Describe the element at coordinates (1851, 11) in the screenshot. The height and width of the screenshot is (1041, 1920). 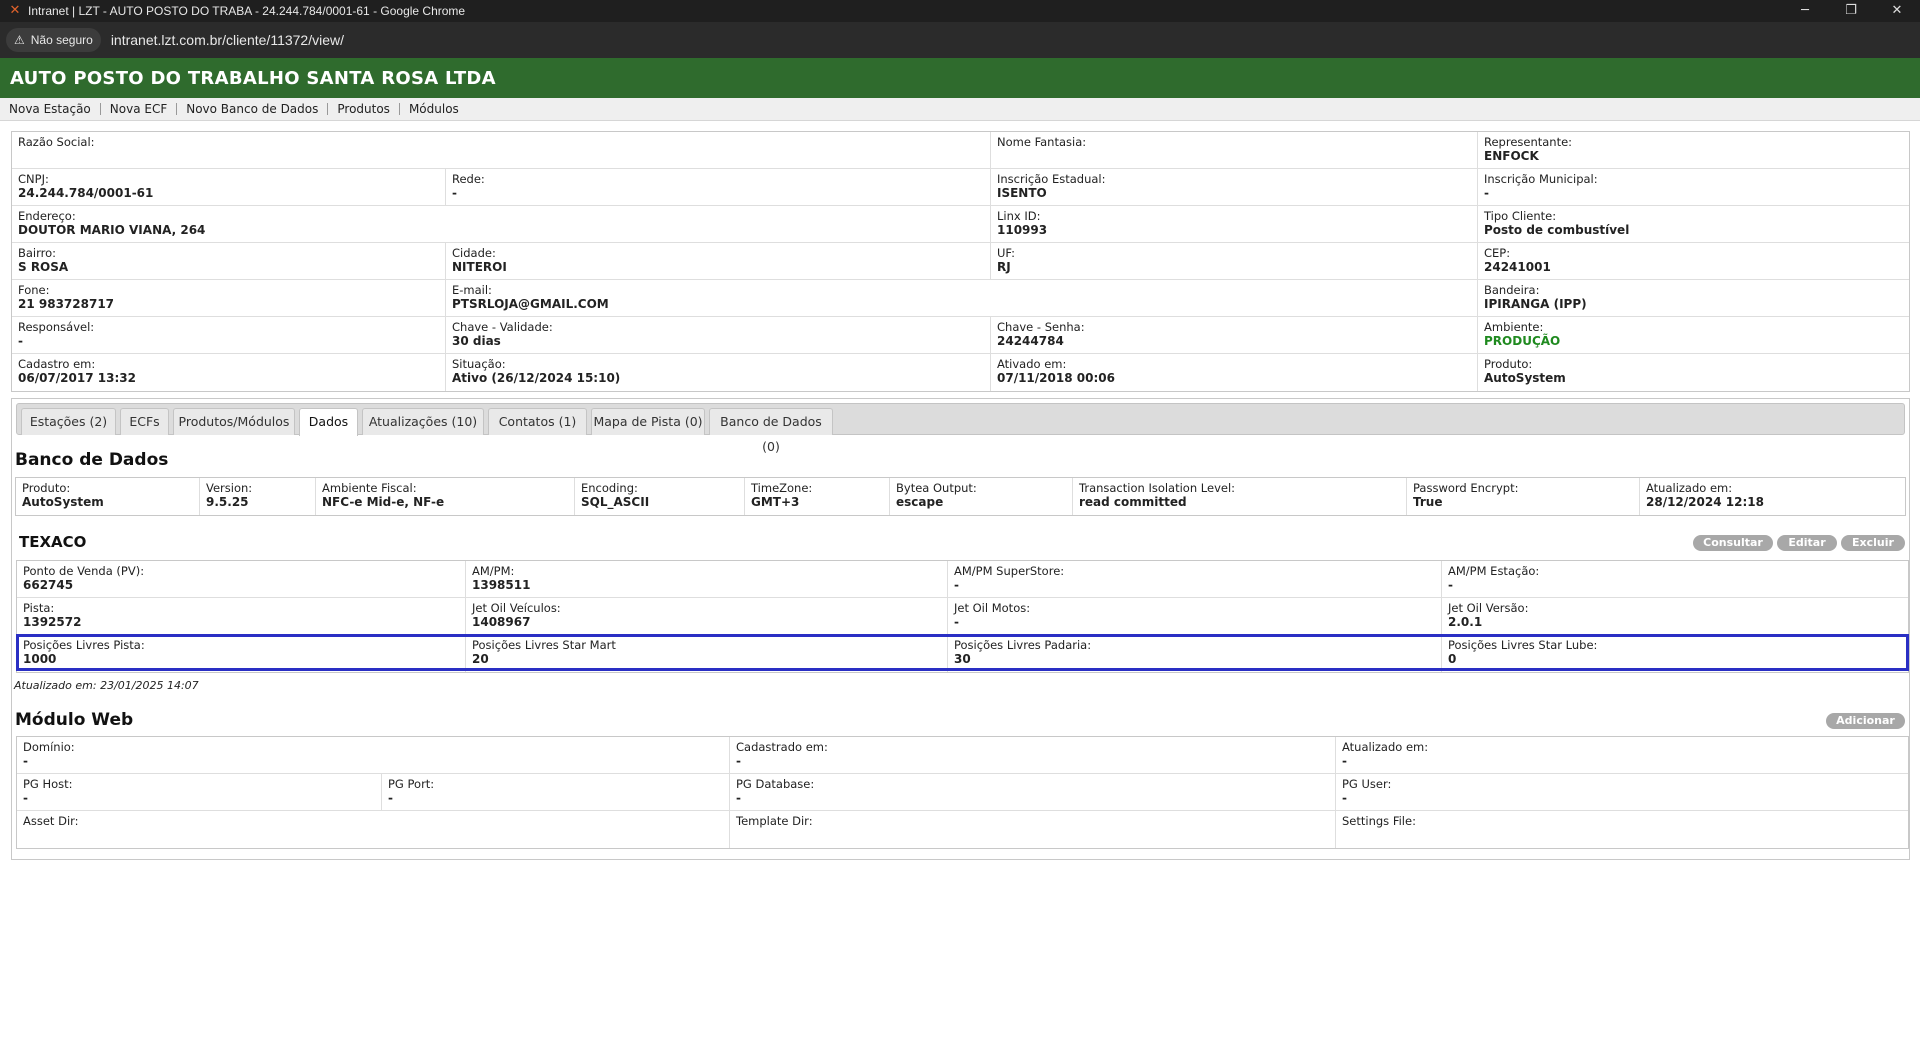
I see `restore-icon: ❐` at that location.